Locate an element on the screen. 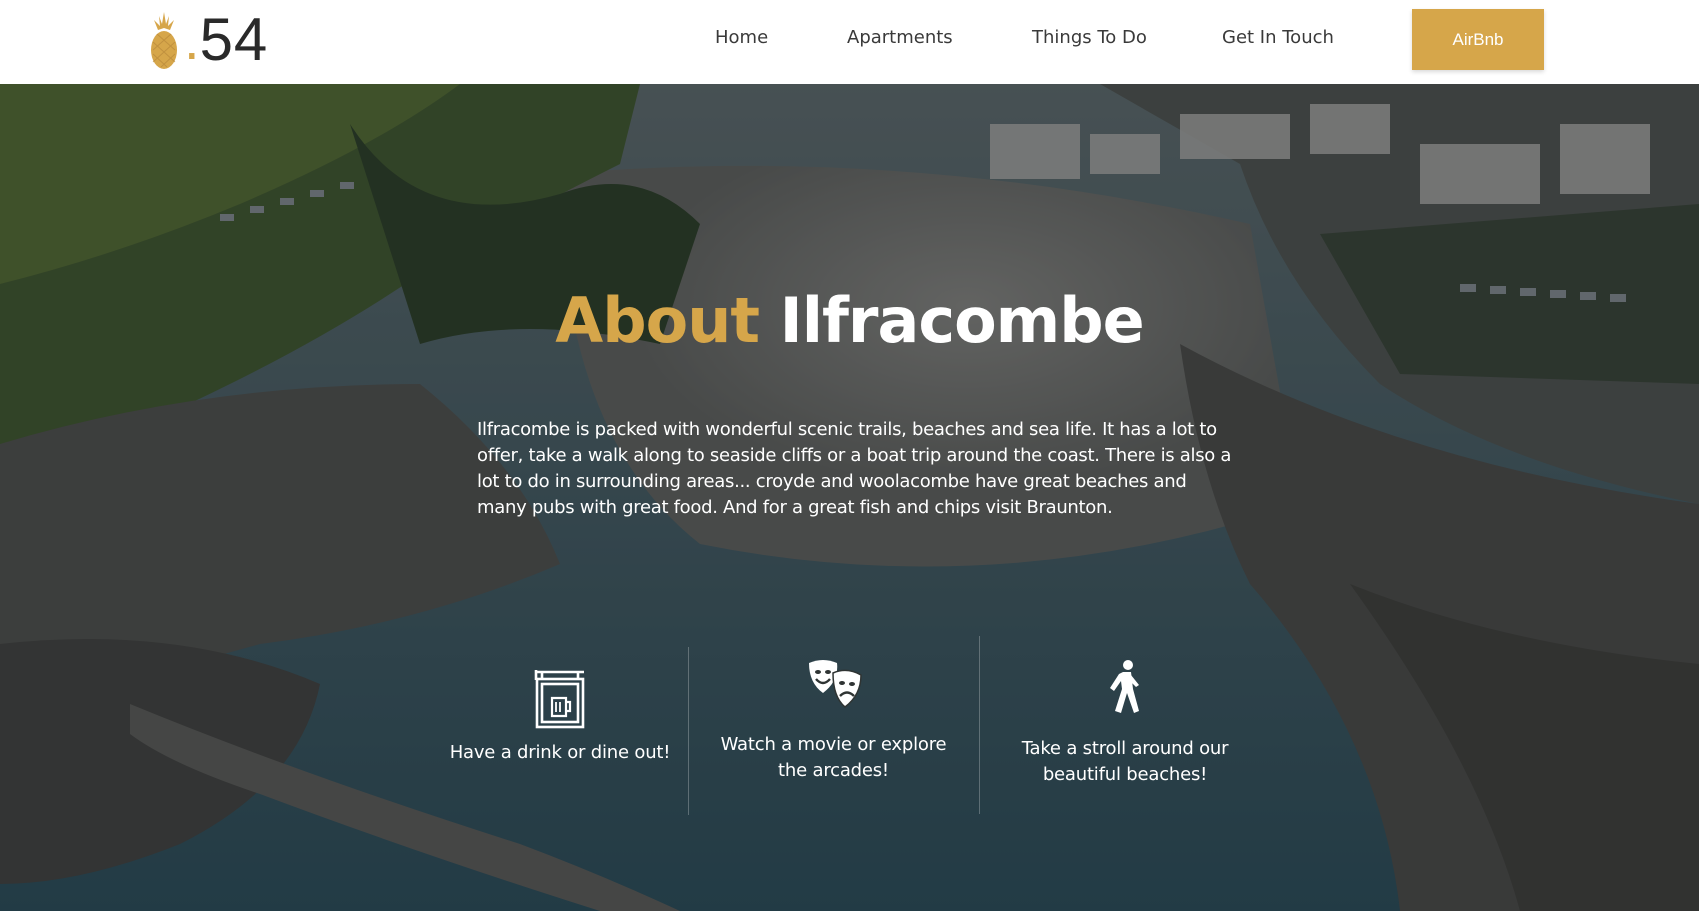 The height and width of the screenshot is (911, 1699). pub-sign-icon is located at coordinates (559, 699).